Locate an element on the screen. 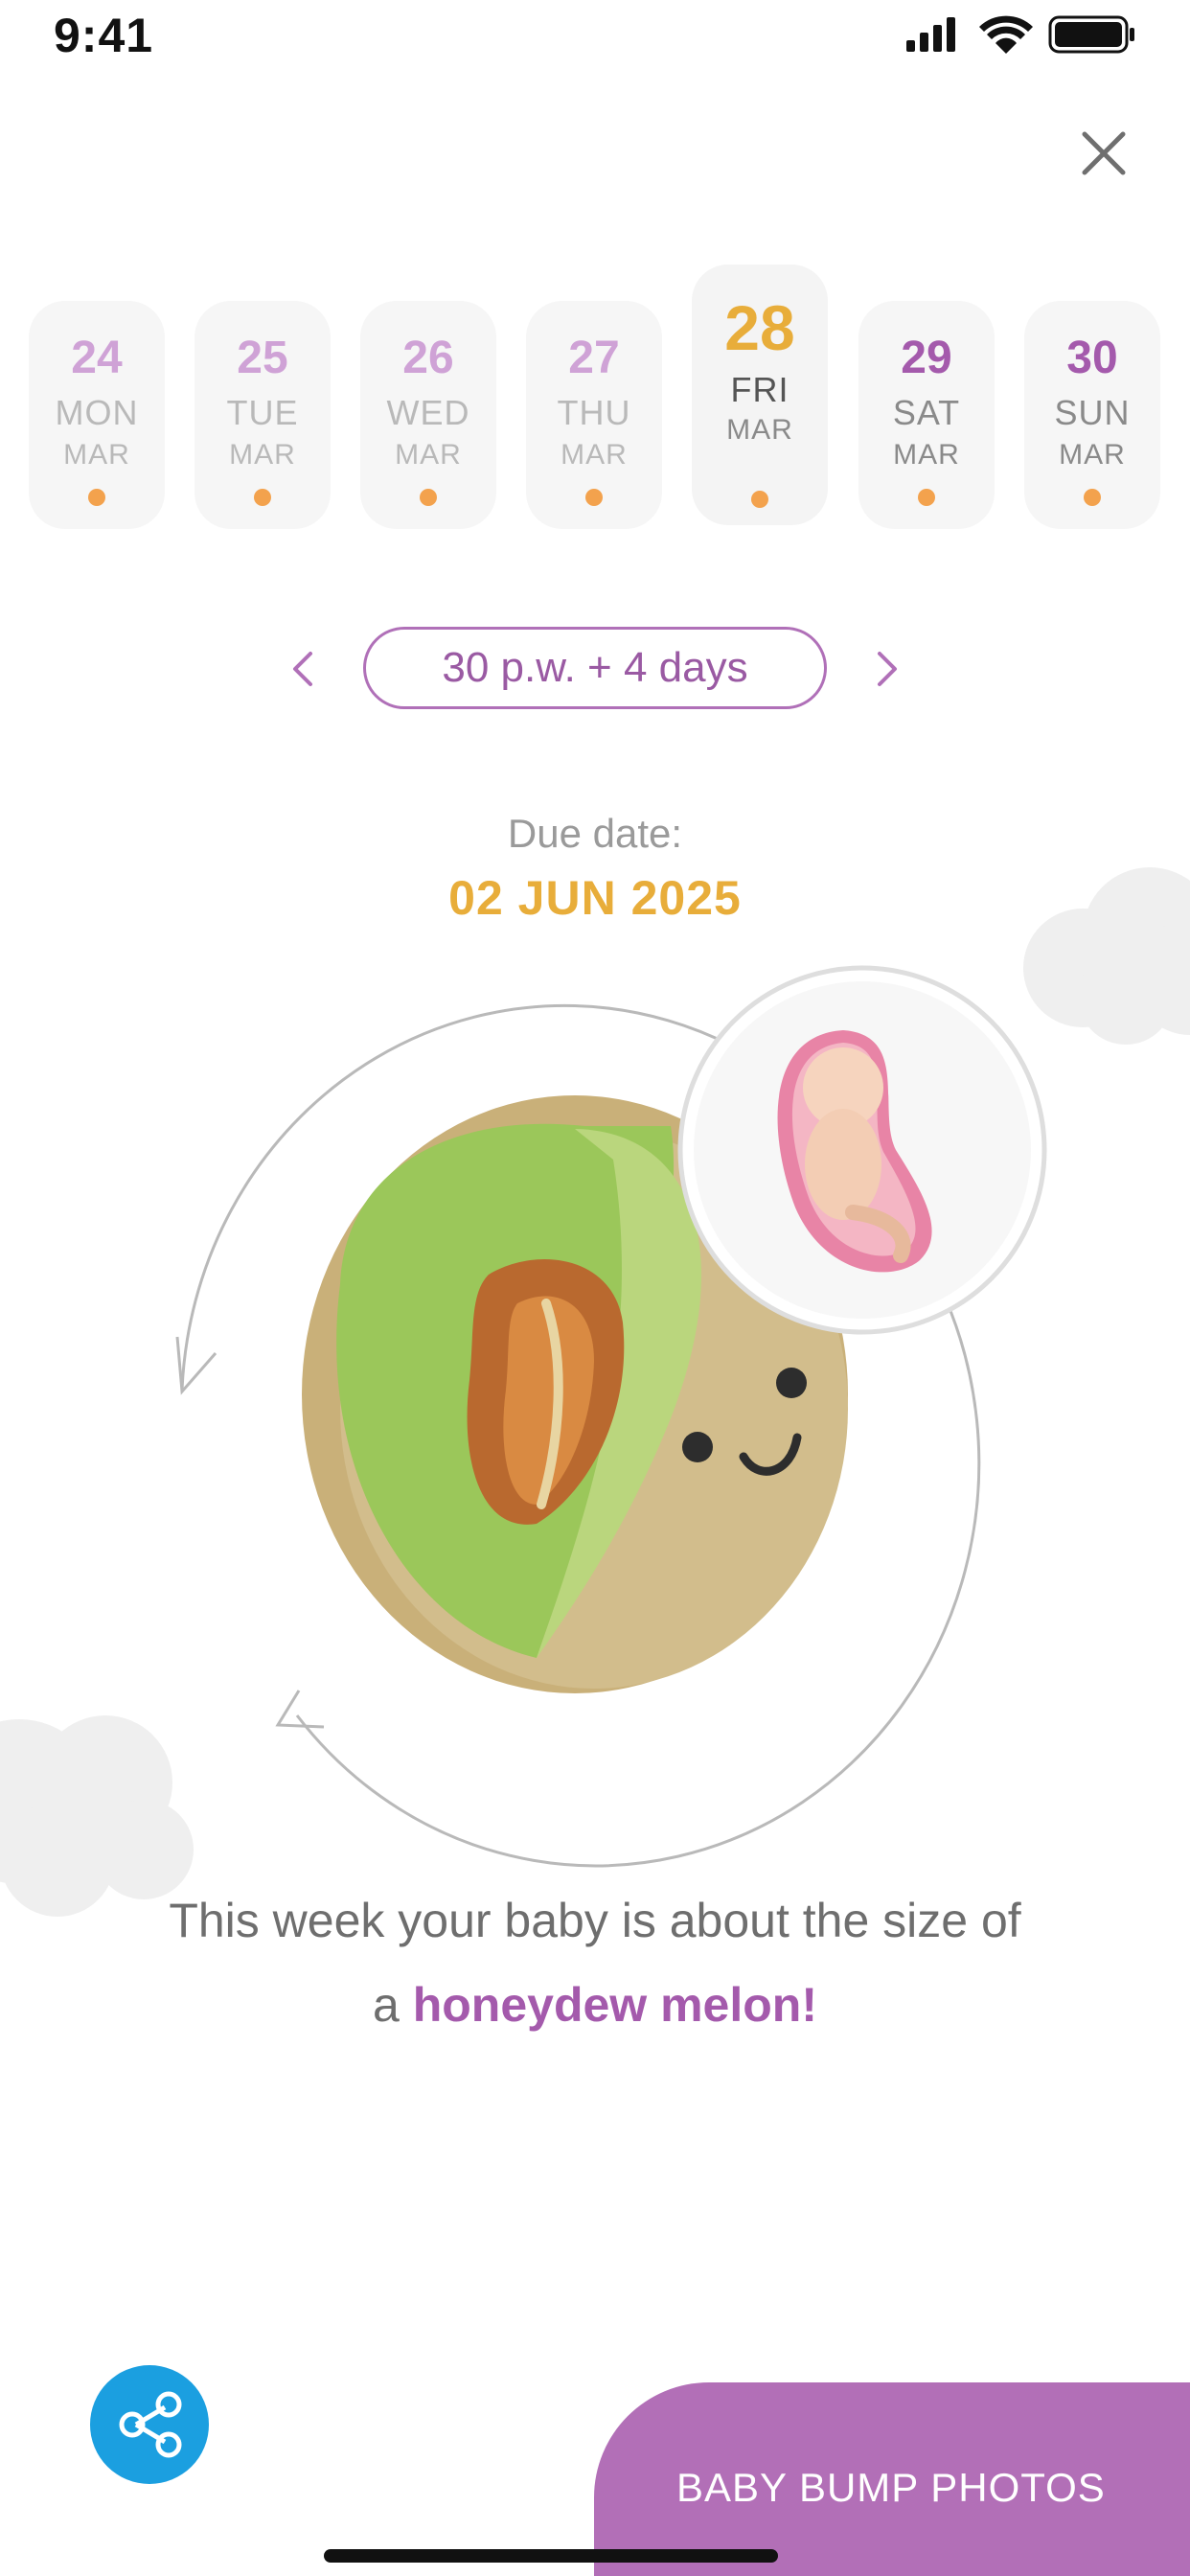  day-card-mon: 24 MON MAR is located at coordinates (97, 415).